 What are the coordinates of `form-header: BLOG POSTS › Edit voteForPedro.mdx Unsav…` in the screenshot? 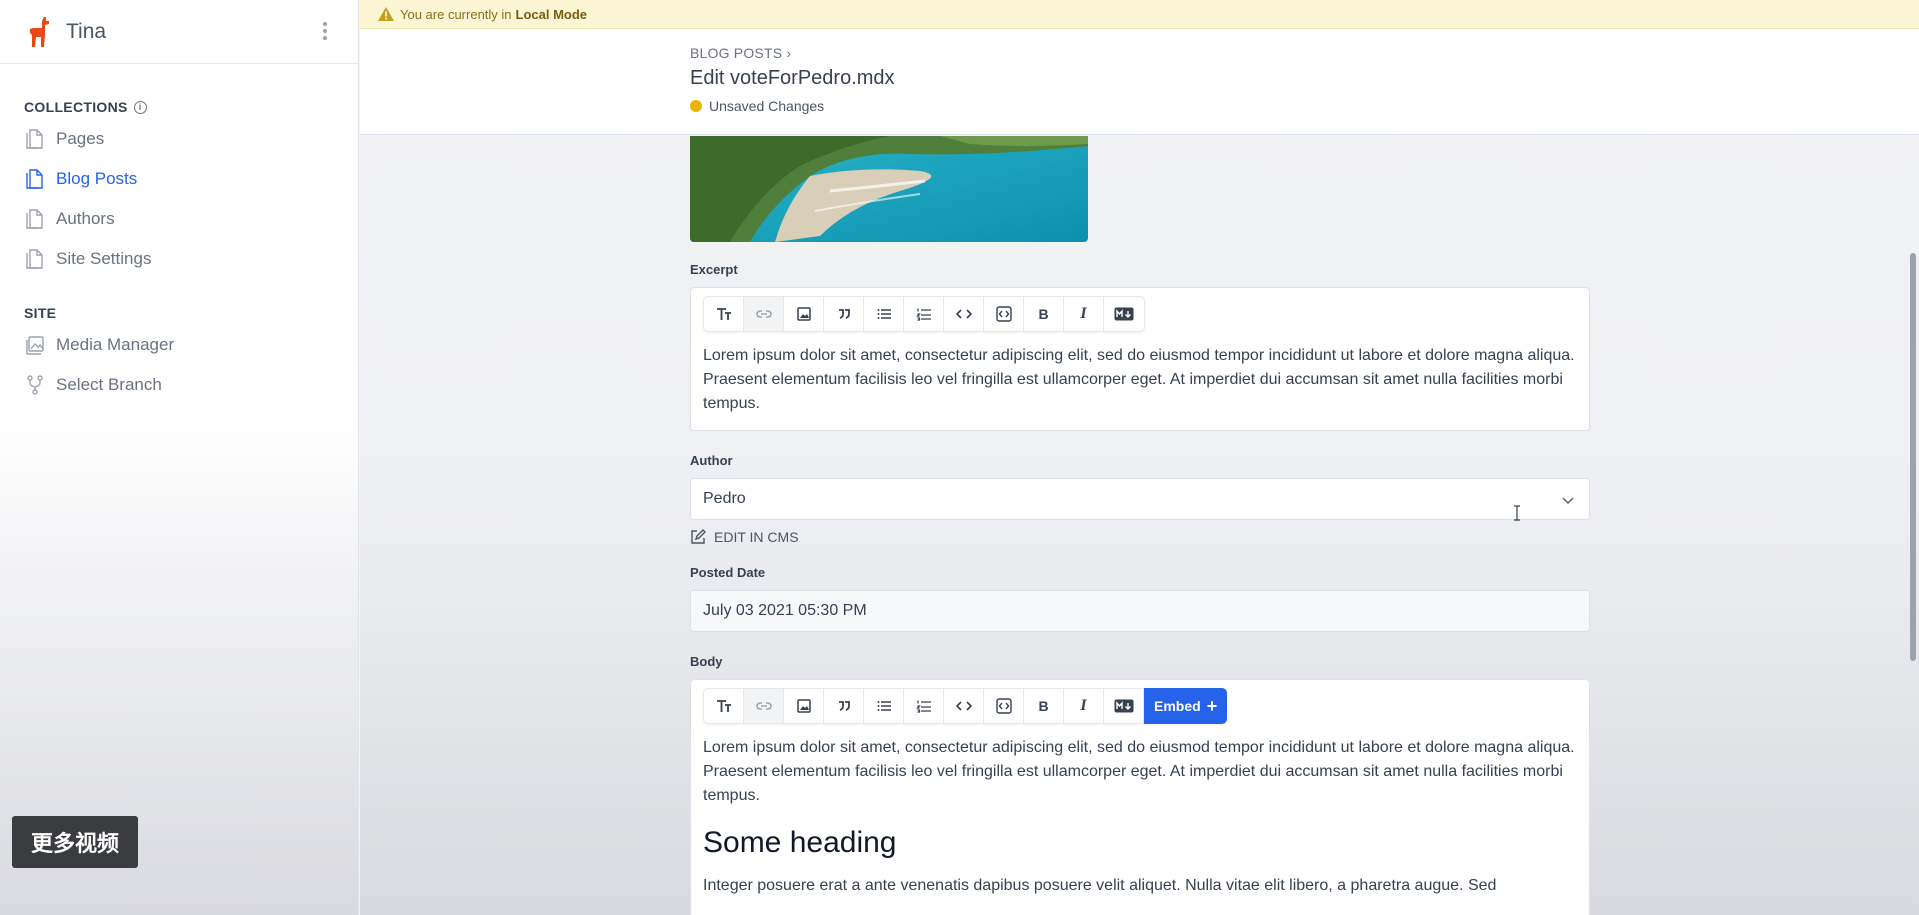 It's located at (1139, 82).